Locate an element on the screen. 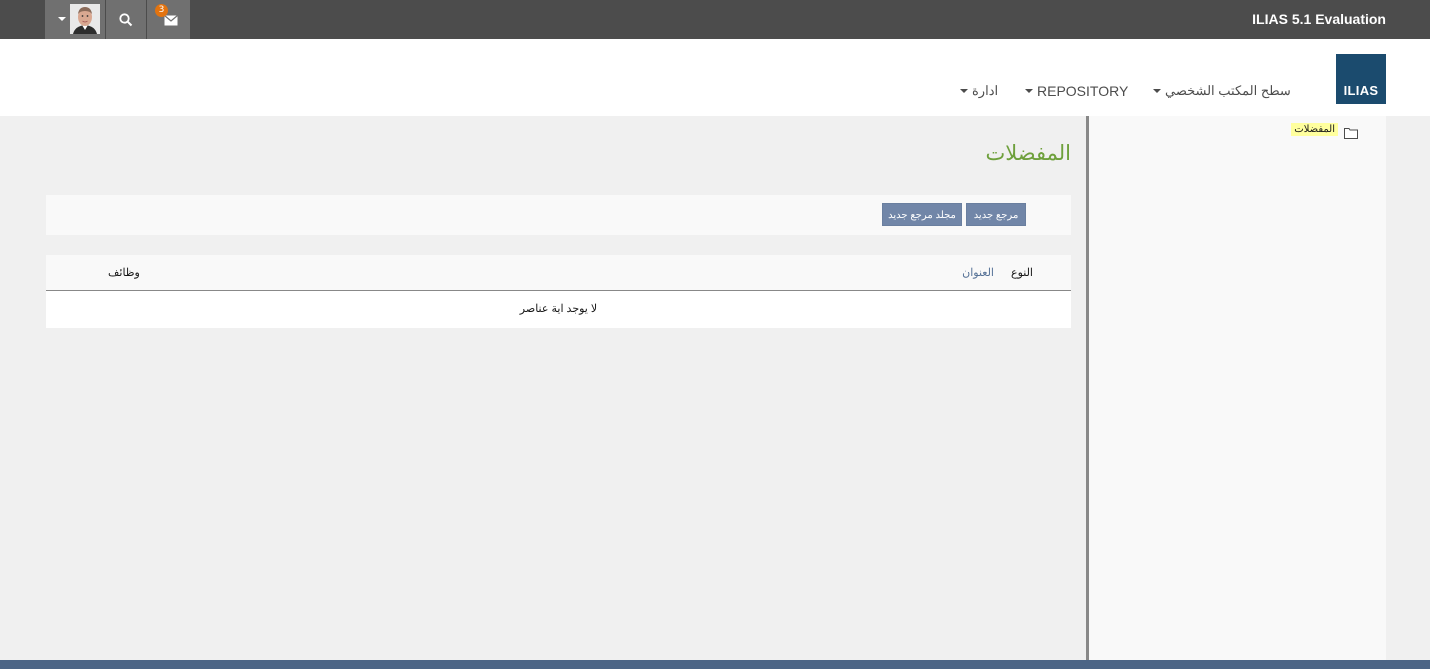  installation-title: ILIAS 5.1 Evaluation is located at coordinates (1319, 19).